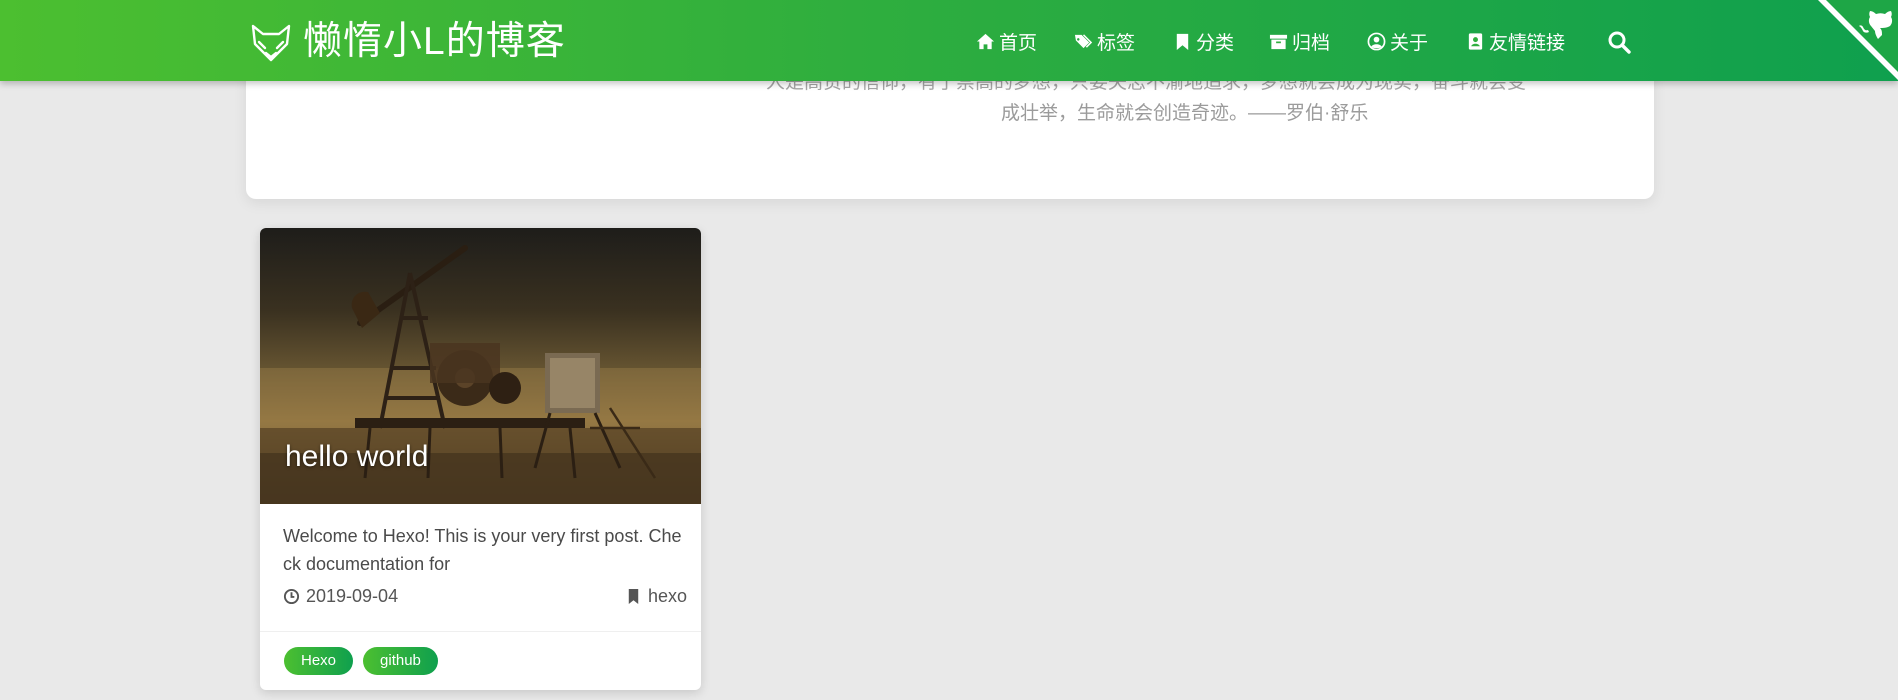 The height and width of the screenshot is (700, 1898). What do you see at coordinates (319, 661) in the screenshot?
I see `tag-hexo: Hexo` at bounding box center [319, 661].